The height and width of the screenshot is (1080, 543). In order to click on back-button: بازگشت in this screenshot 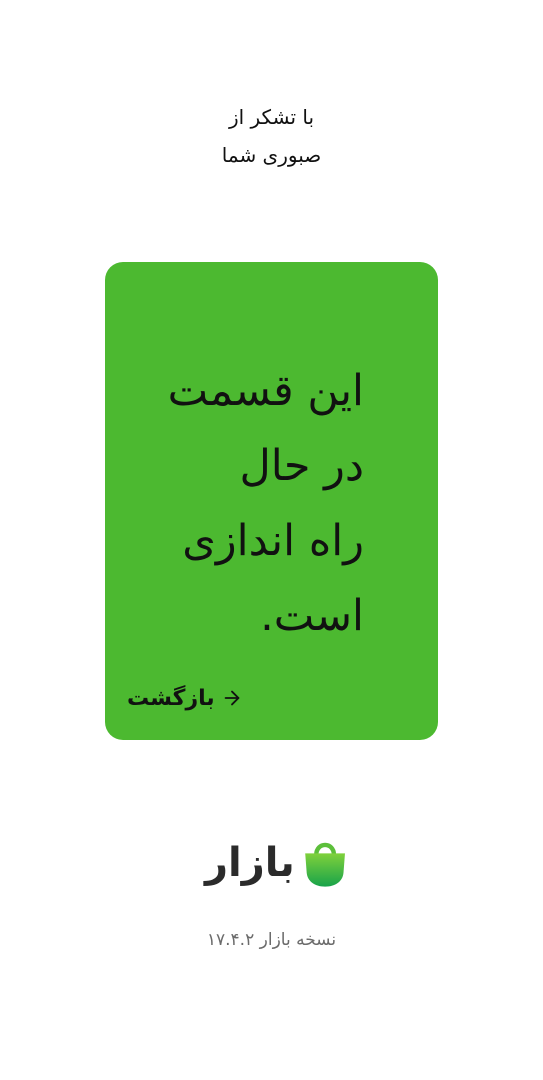, I will do `click(185, 698)`.